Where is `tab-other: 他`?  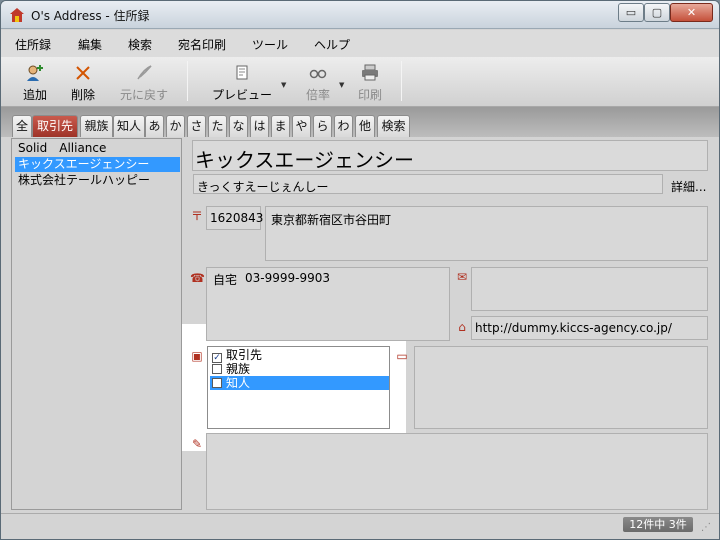
tab-other: 他 is located at coordinates (365, 126).